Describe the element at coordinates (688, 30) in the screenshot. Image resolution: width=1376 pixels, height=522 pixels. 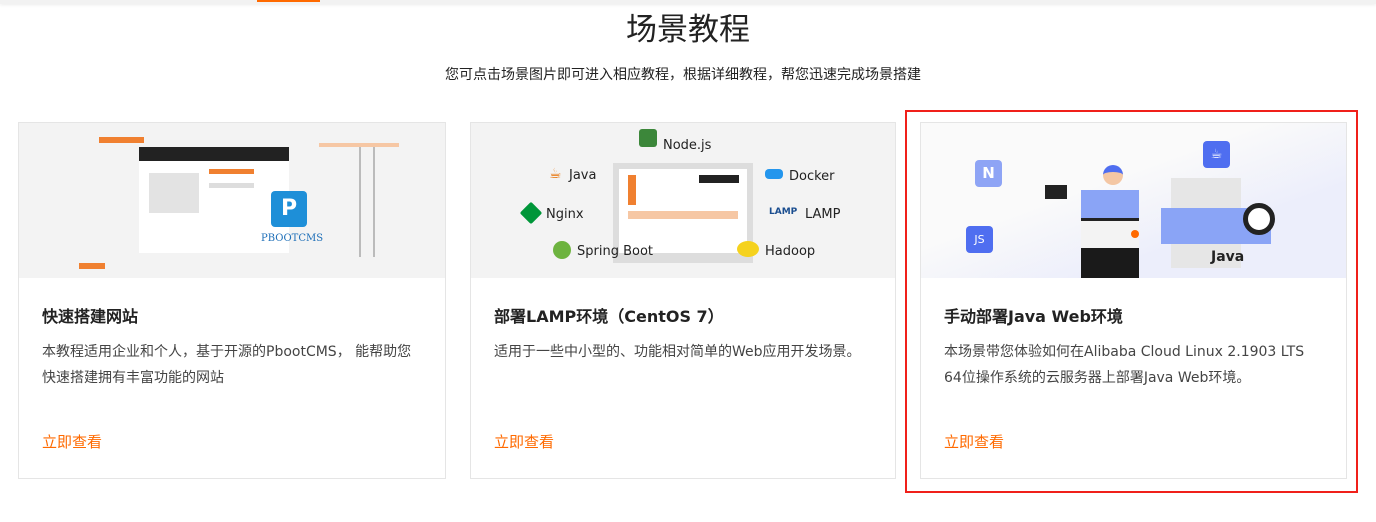
I see `page-title: 场景教程` at that location.